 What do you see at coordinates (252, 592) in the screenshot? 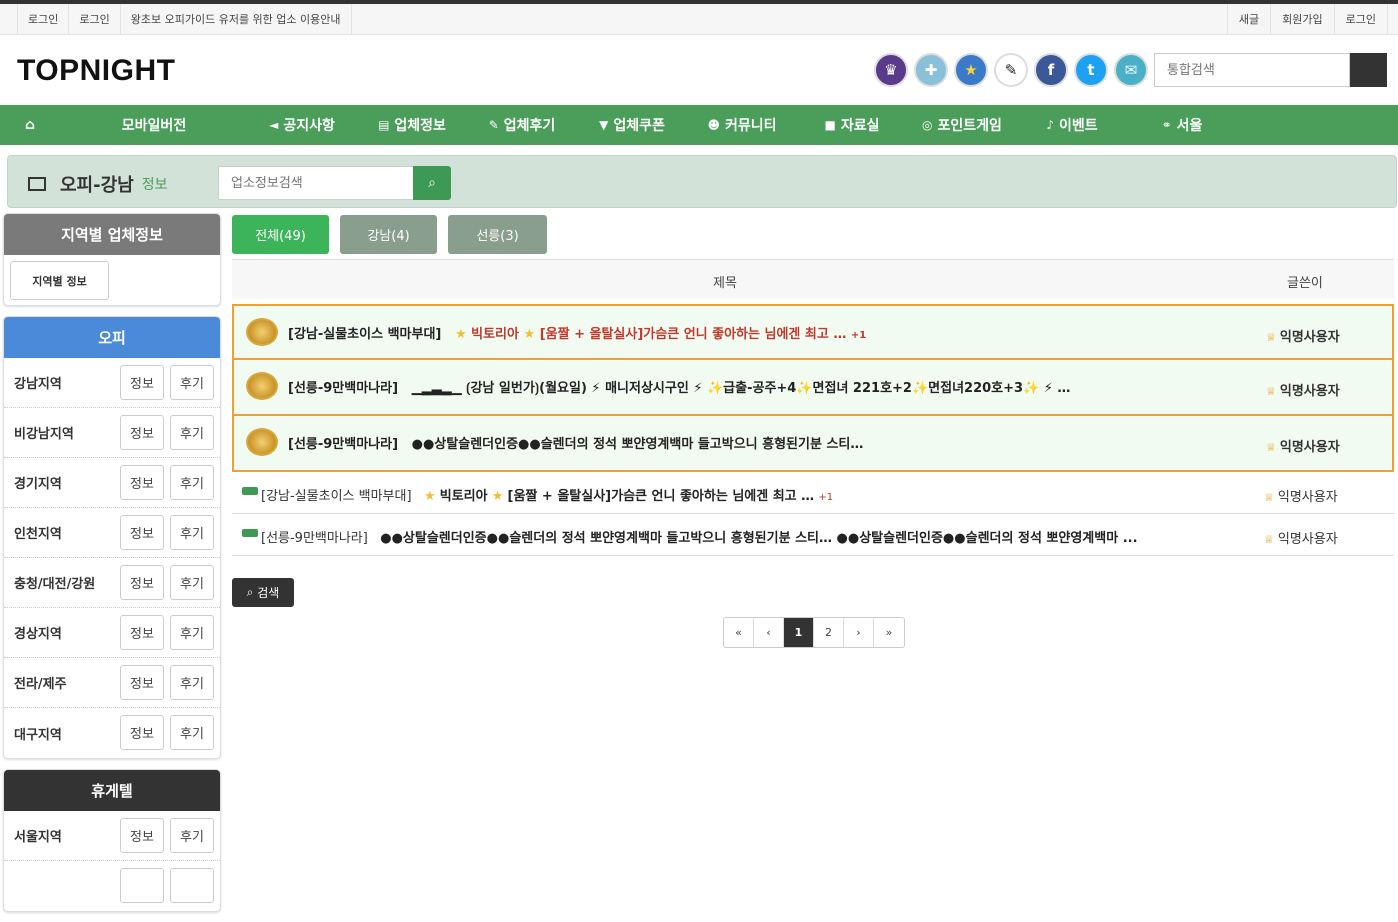
I see `search-icon: ⌕` at bounding box center [252, 592].